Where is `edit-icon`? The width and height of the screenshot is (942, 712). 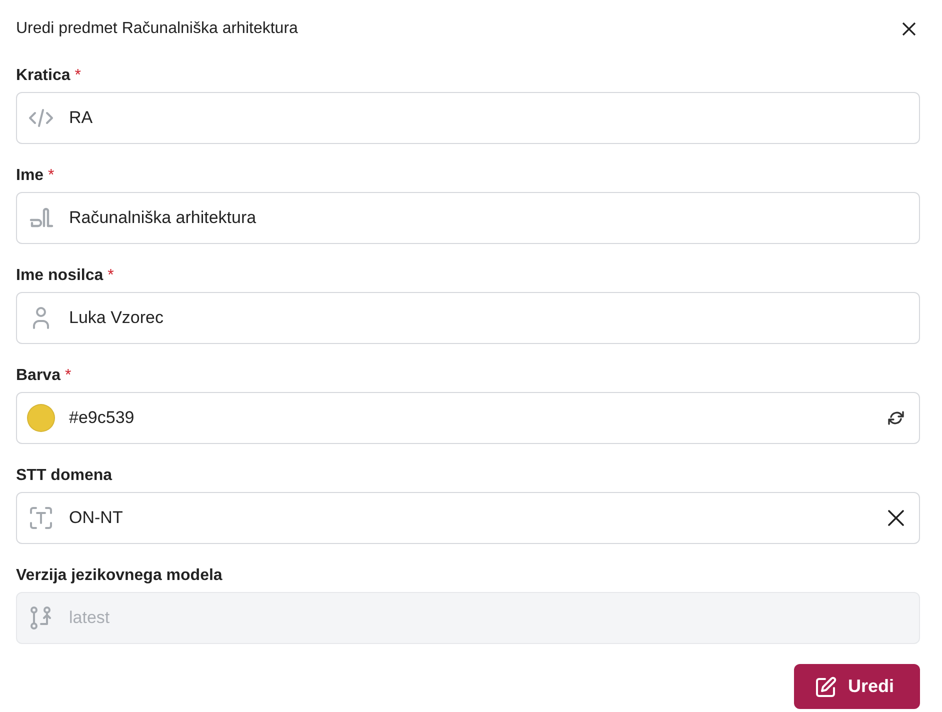 edit-icon is located at coordinates (826, 686).